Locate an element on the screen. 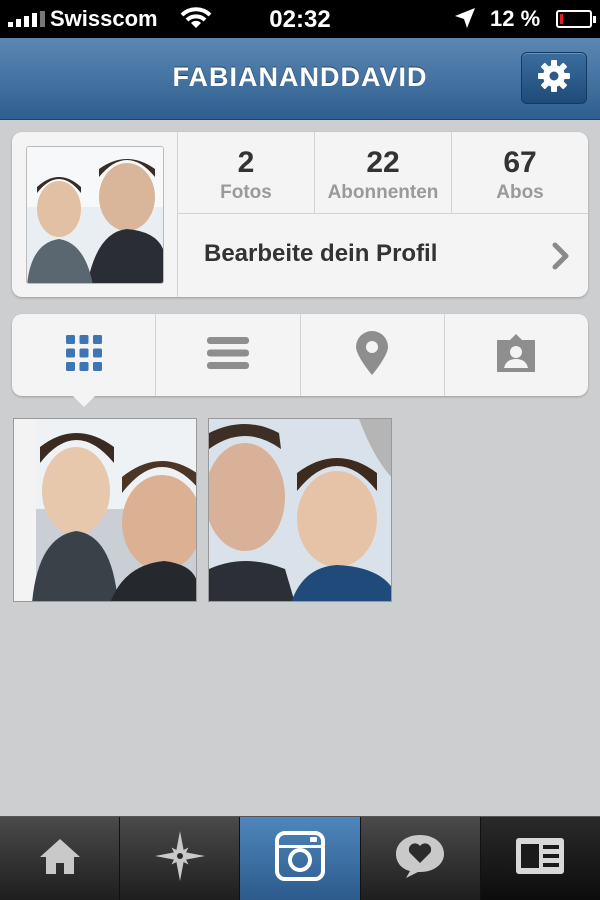  battery-percent: 12 % is located at coordinates (515, 18).